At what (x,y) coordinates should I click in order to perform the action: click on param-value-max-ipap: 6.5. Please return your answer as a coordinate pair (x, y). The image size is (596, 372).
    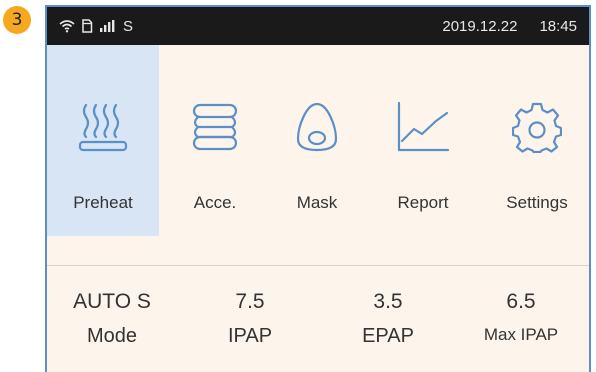
    Looking at the image, I should click on (521, 301).